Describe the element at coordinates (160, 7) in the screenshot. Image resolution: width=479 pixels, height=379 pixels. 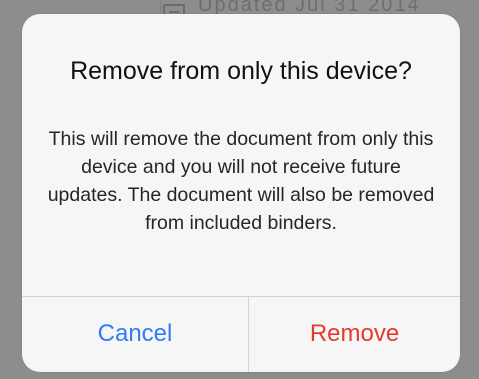
I see `background-divider` at that location.